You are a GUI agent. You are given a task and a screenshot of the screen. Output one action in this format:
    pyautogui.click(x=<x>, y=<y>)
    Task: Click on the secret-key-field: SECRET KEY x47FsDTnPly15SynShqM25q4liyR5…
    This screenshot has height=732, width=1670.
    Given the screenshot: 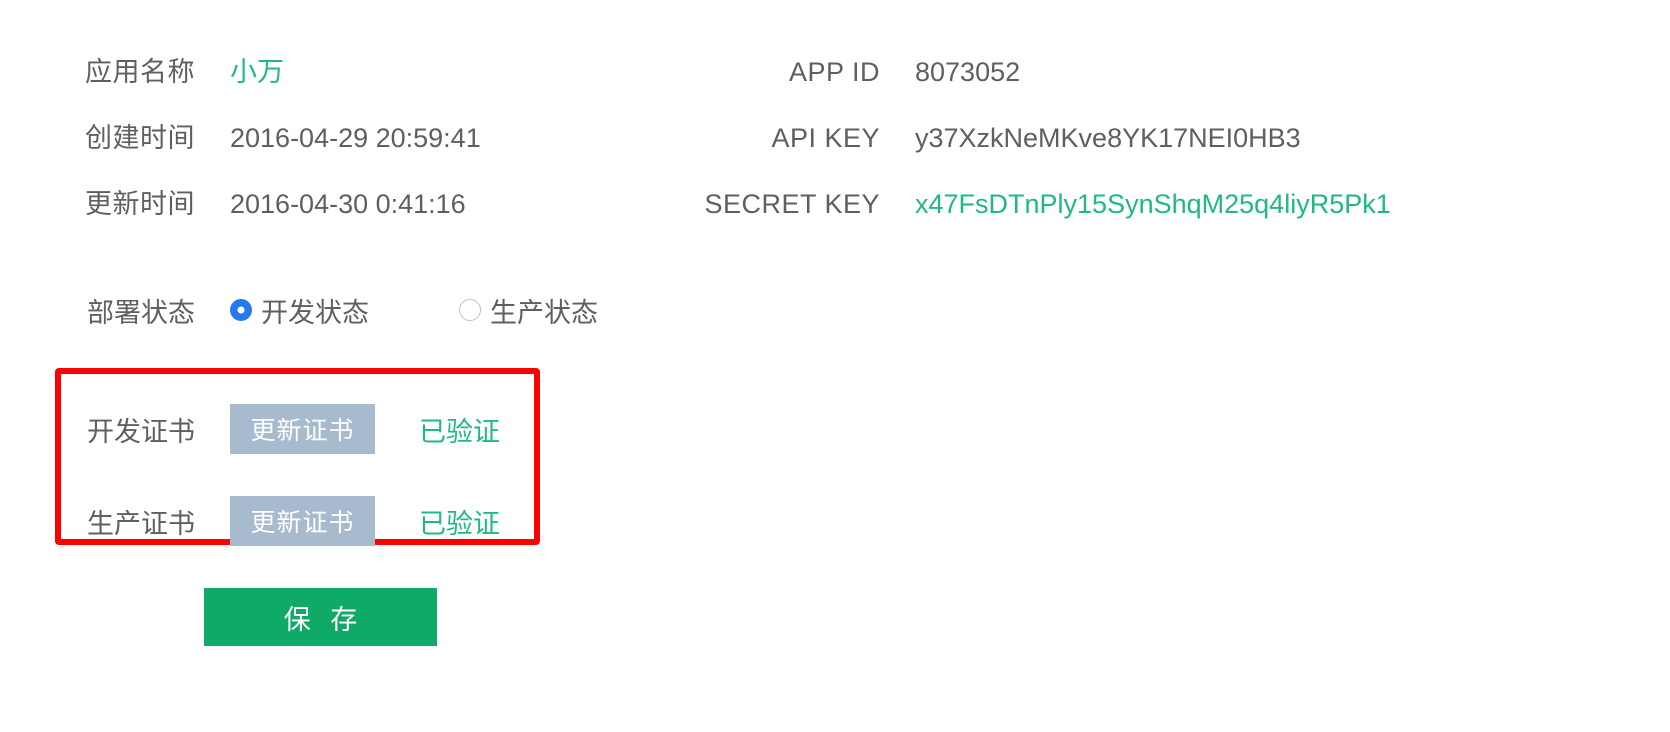 What is the action you would take?
    pyautogui.click(x=1100, y=204)
    